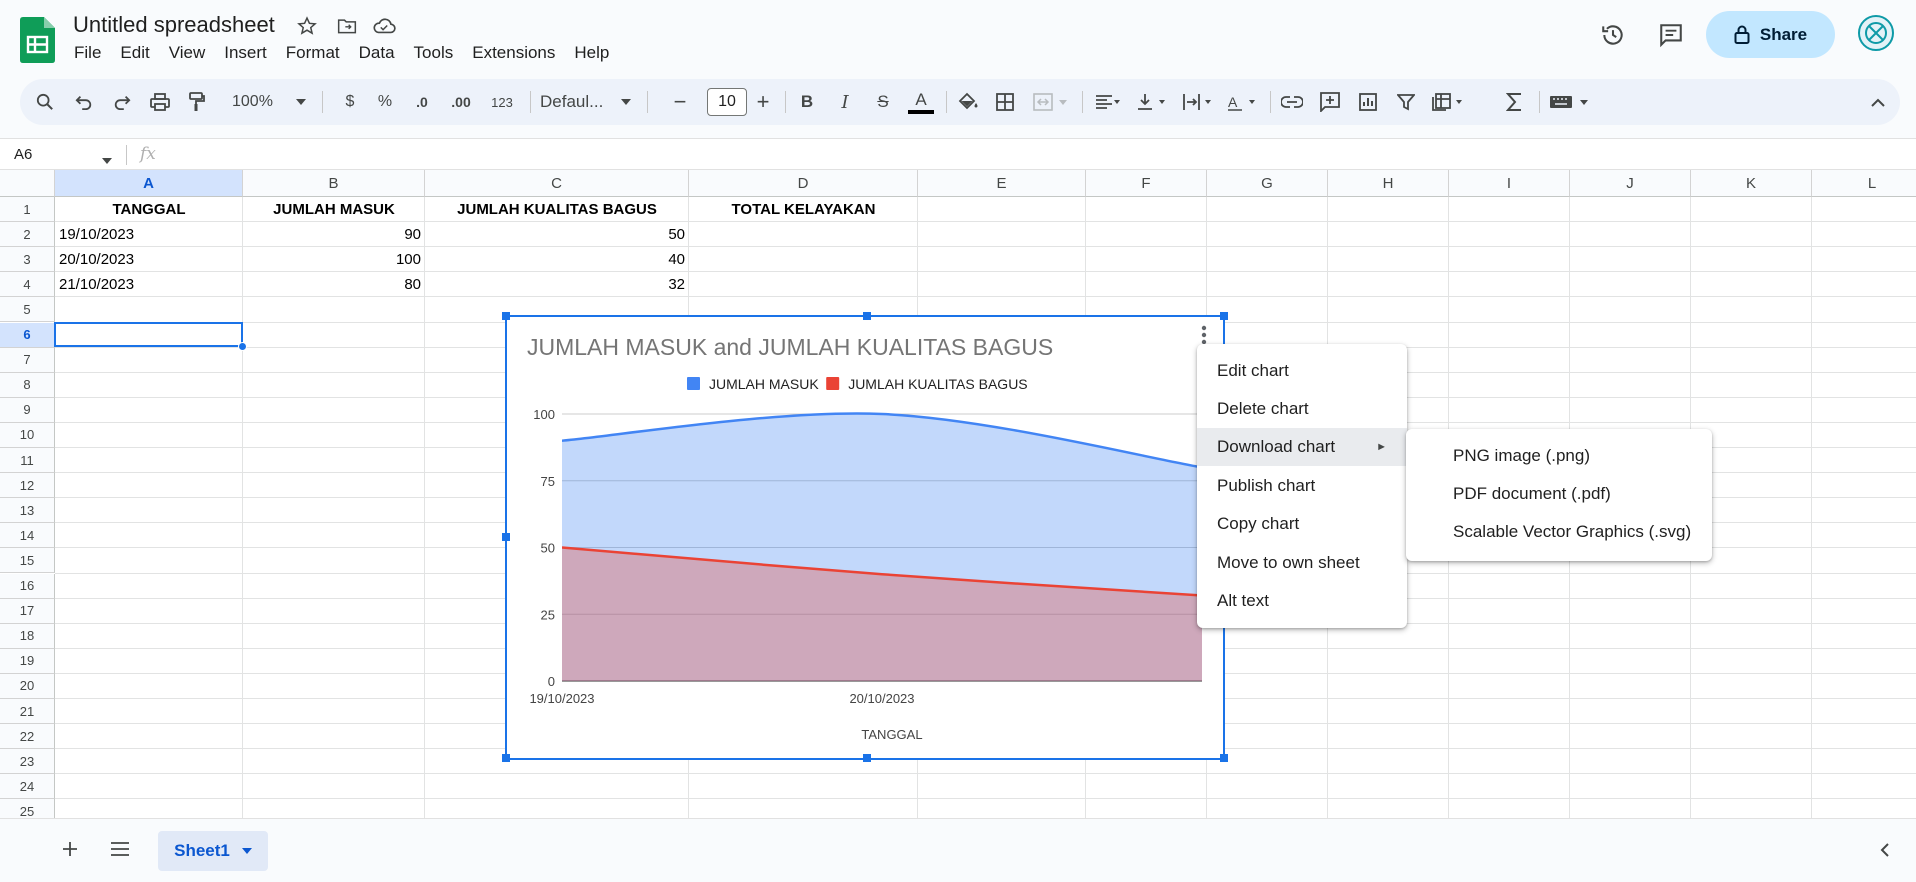 Image resolution: width=1916 pixels, height=882 pixels. Describe the element at coordinates (1302, 447) in the screenshot. I see `menu-item-download-chart: Download chart ►` at that location.